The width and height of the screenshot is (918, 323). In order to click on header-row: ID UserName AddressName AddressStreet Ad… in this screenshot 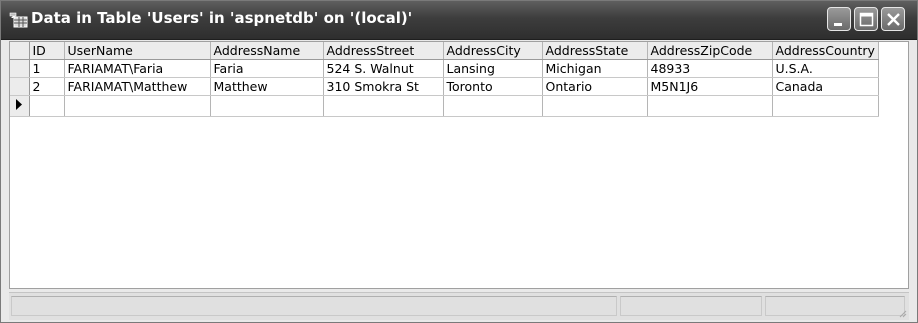, I will do `click(444, 51)`.